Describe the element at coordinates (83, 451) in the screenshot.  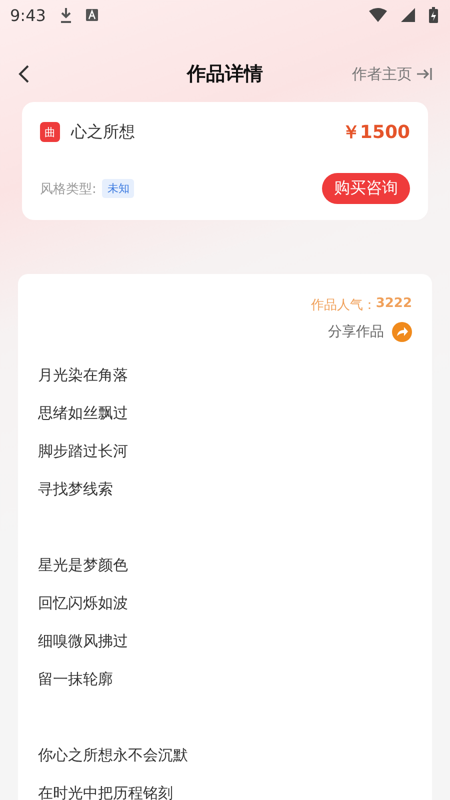
I see `lyric-line: 脚步踏过长河` at that location.